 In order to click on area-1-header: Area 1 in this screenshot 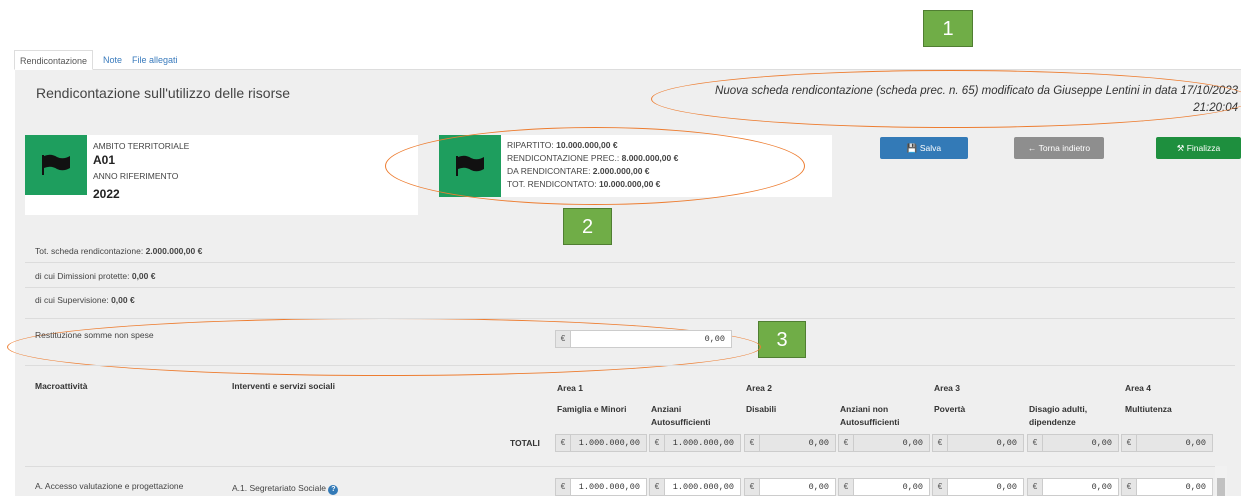, I will do `click(570, 388)`.